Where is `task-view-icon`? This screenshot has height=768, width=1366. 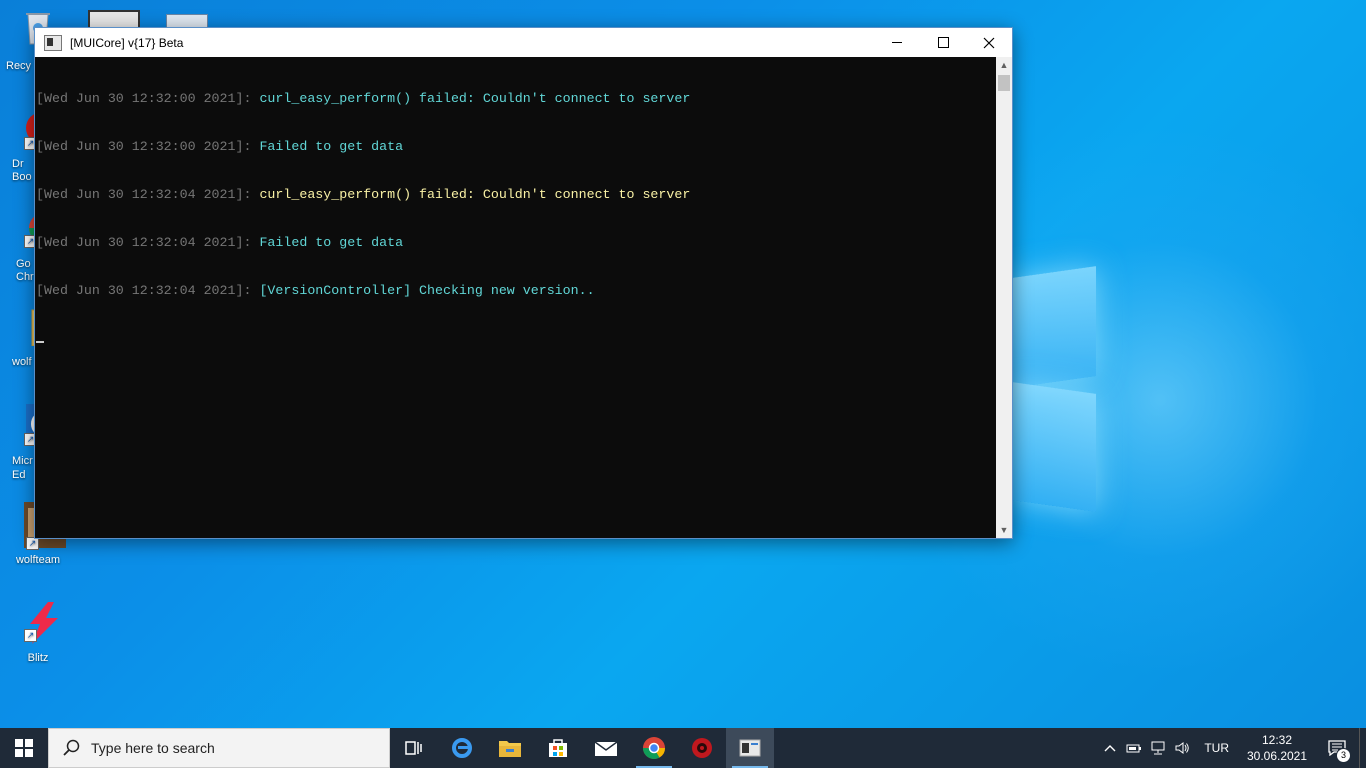
task-view-icon is located at coordinates (413, 748).